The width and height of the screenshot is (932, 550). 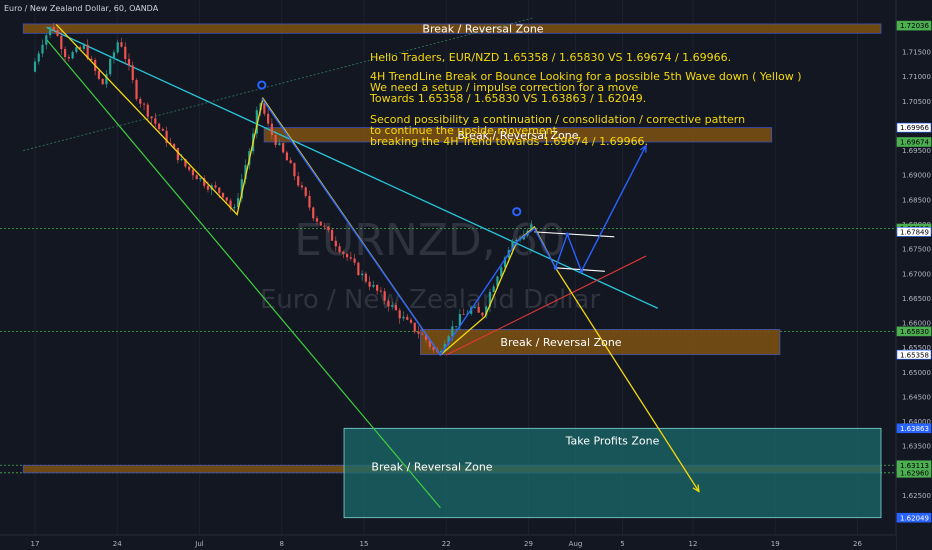 I want to click on y-tick-label: 1.71500, so click(x=916, y=53).